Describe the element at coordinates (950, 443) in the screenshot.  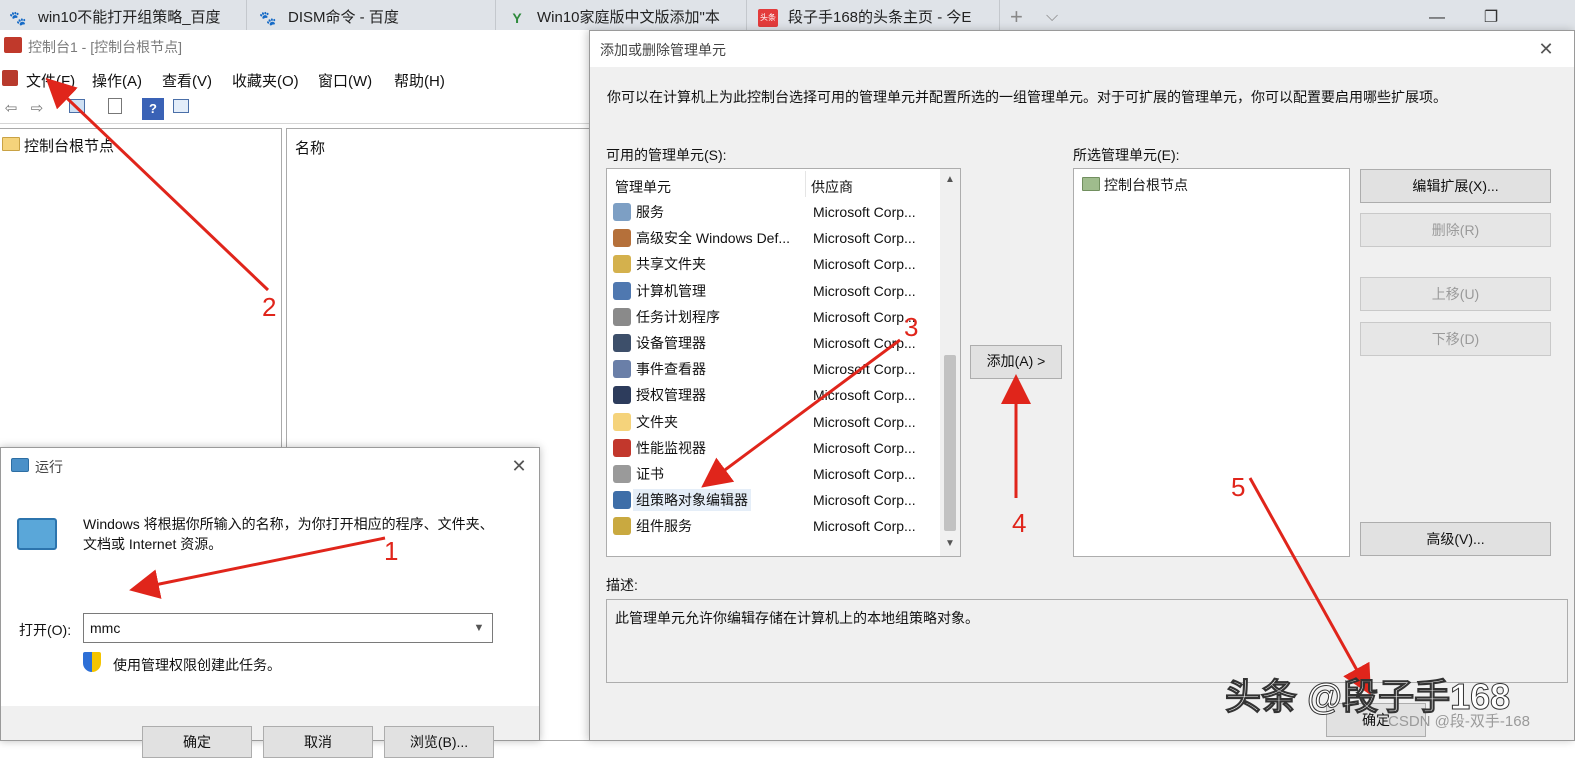
I see `scrollbar-thumb` at that location.